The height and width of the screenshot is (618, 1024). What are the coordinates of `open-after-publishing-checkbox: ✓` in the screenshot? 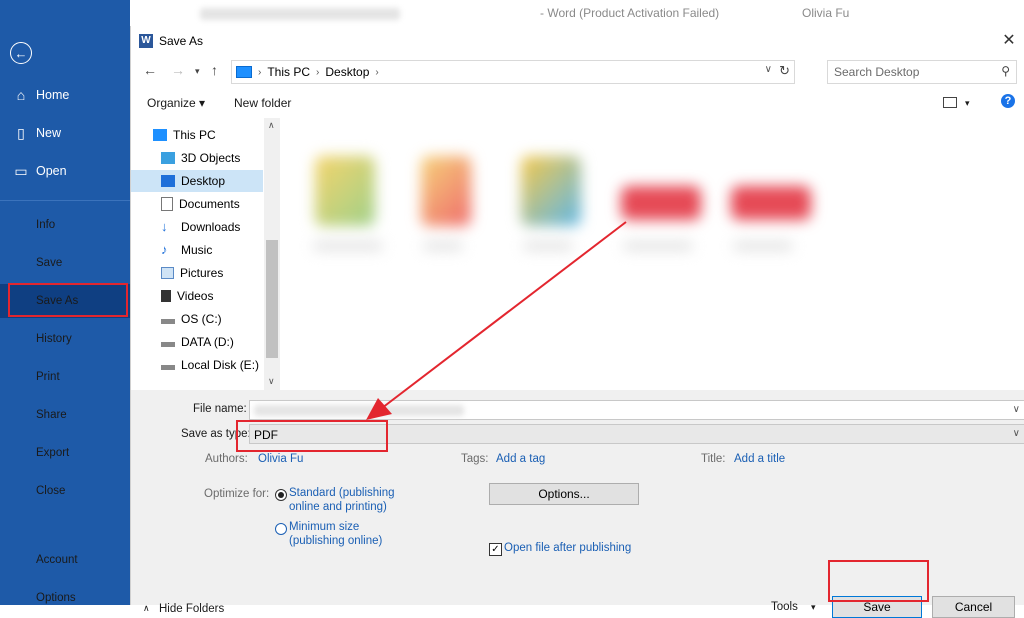 It's located at (495, 549).